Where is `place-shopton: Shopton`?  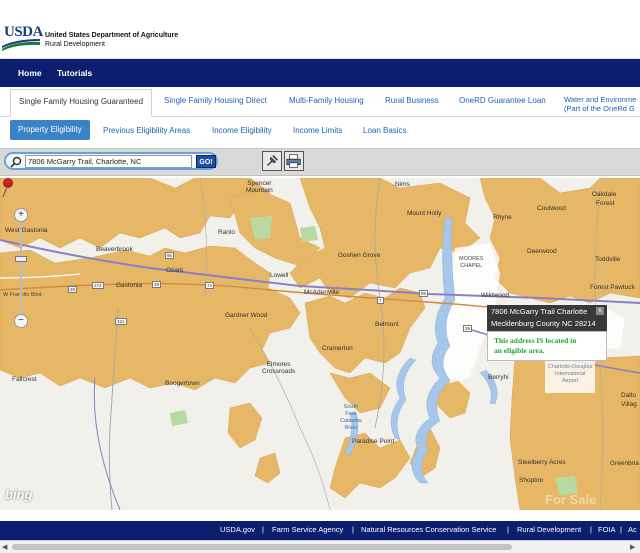
place-shopton: Shopton is located at coordinates (531, 480).